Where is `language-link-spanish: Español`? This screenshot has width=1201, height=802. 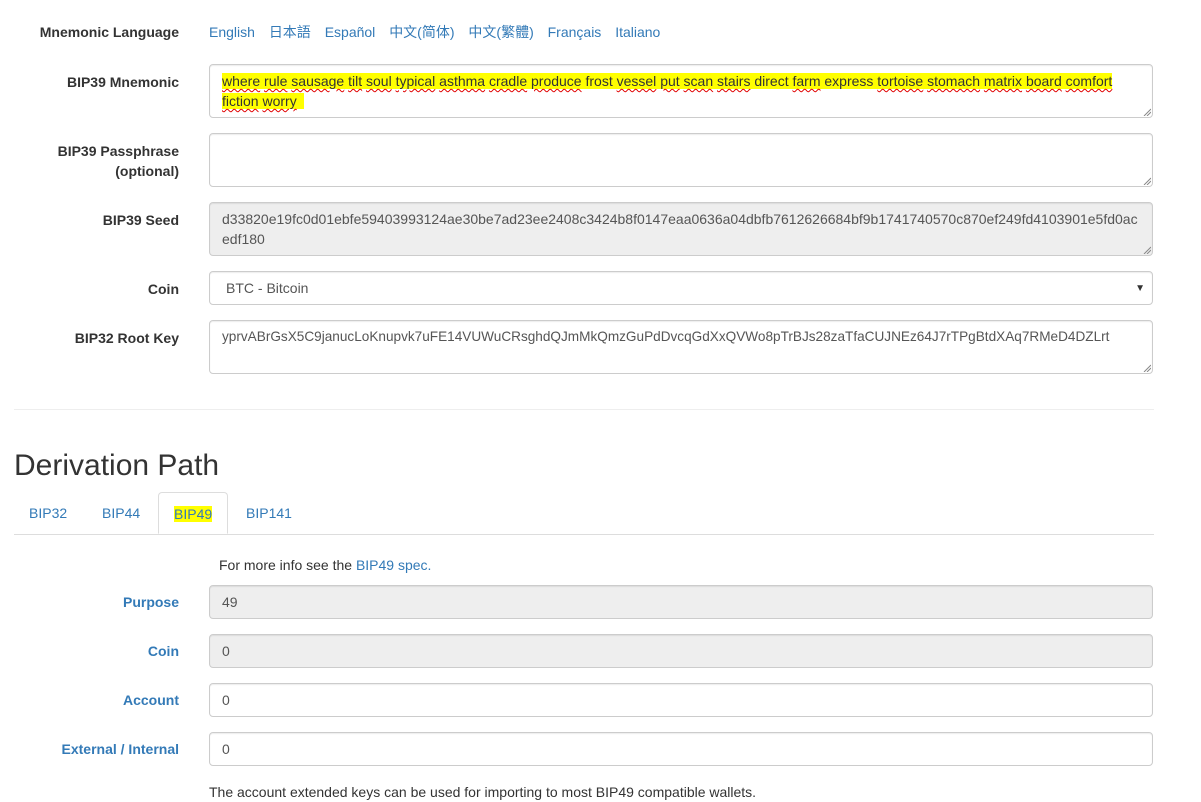 language-link-spanish: Español is located at coordinates (350, 32).